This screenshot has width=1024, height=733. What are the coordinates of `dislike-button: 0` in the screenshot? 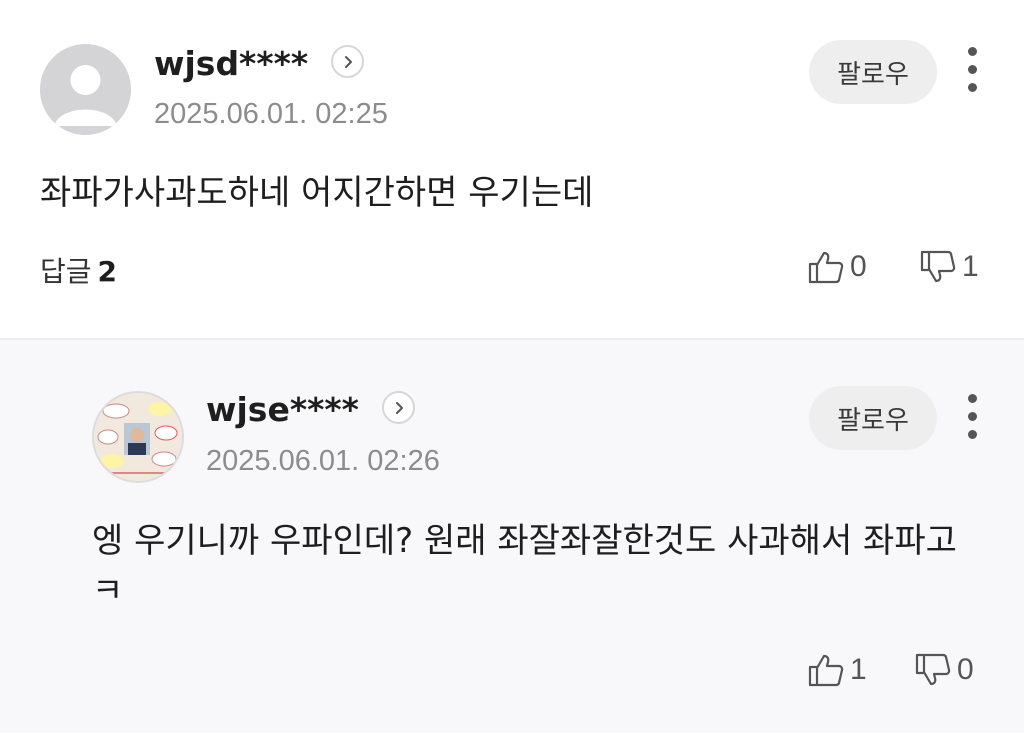 It's located at (944, 670).